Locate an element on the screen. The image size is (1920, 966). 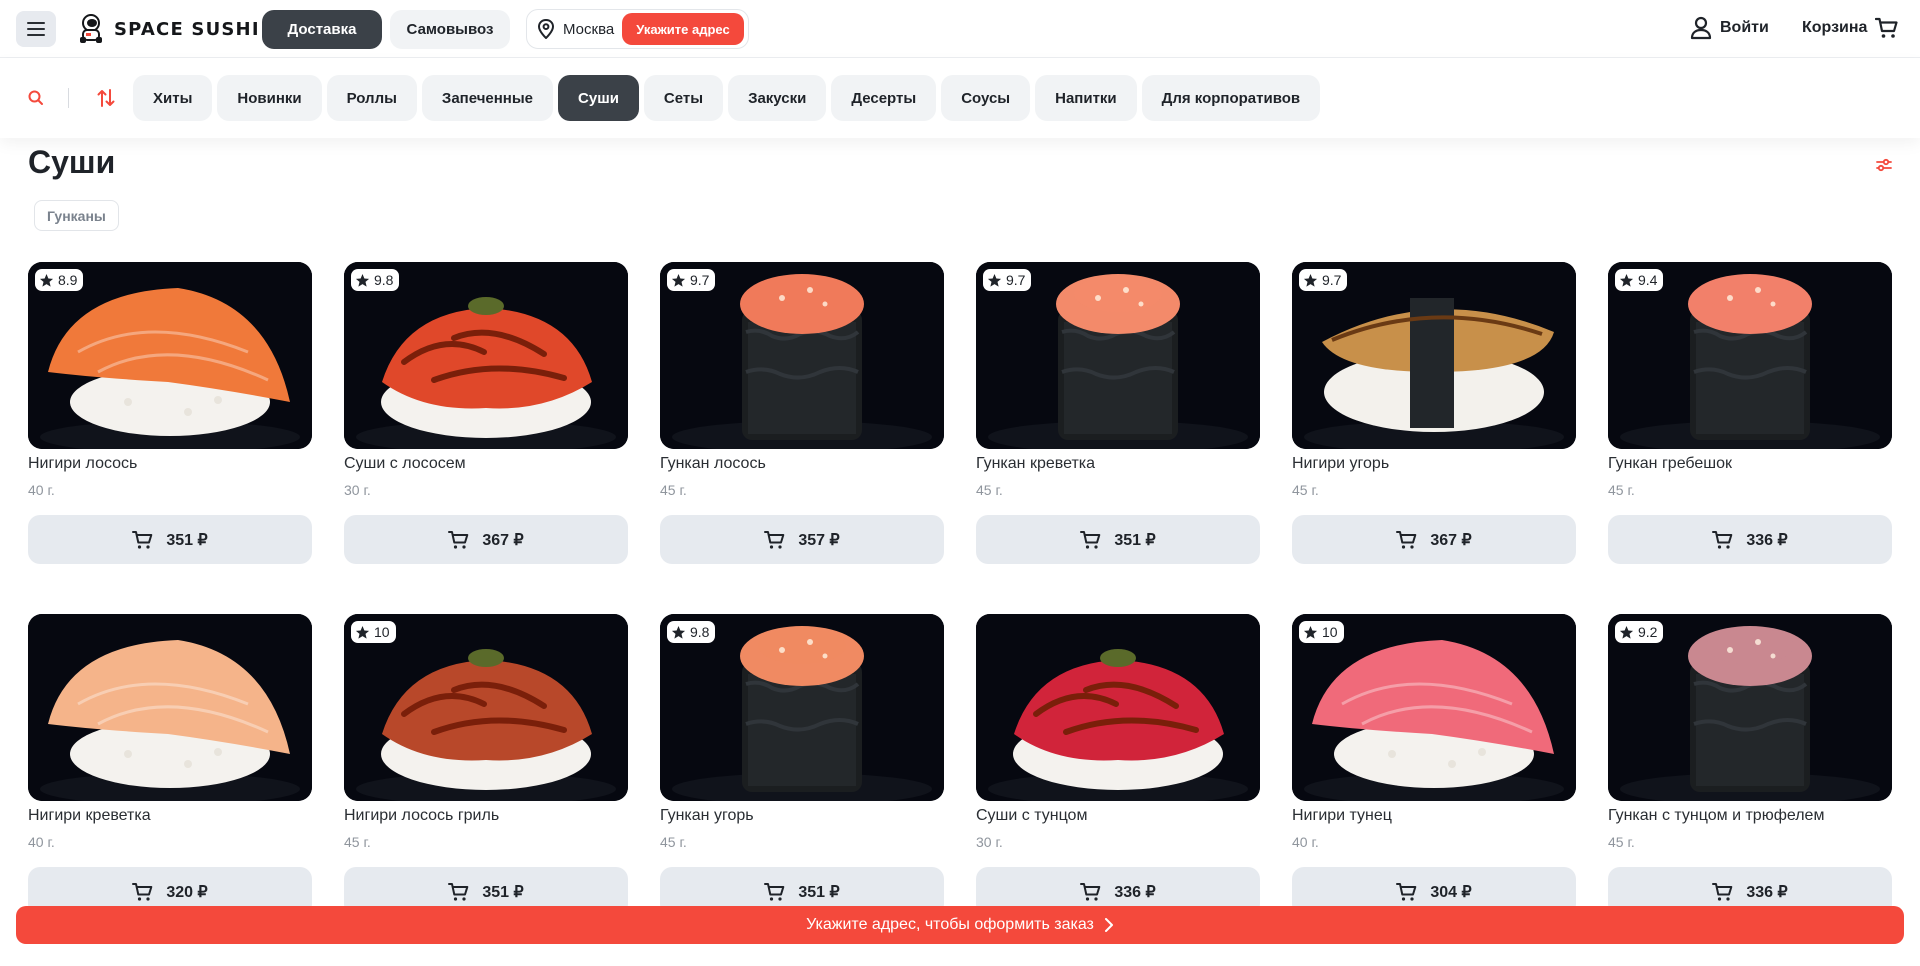
enter-address-button: Укажите адрес is located at coordinates (683, 29).